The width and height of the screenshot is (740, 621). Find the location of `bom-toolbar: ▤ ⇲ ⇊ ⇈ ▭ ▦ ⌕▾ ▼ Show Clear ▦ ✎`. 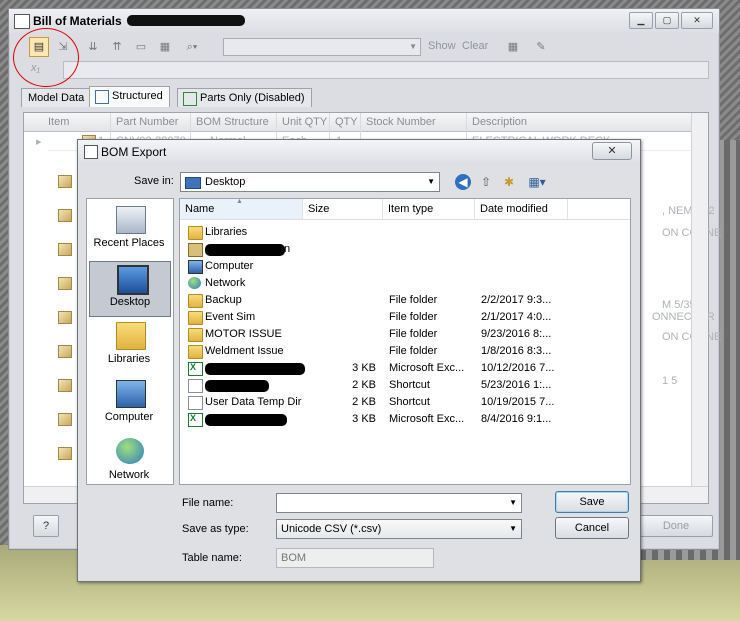

bom-toolbar: ▤ ⇲ ⇊ ⇈ ▭ ▦ ⌕▾ ▼ Show Clear ▦ ✎ is located at coordinates (363, 46).